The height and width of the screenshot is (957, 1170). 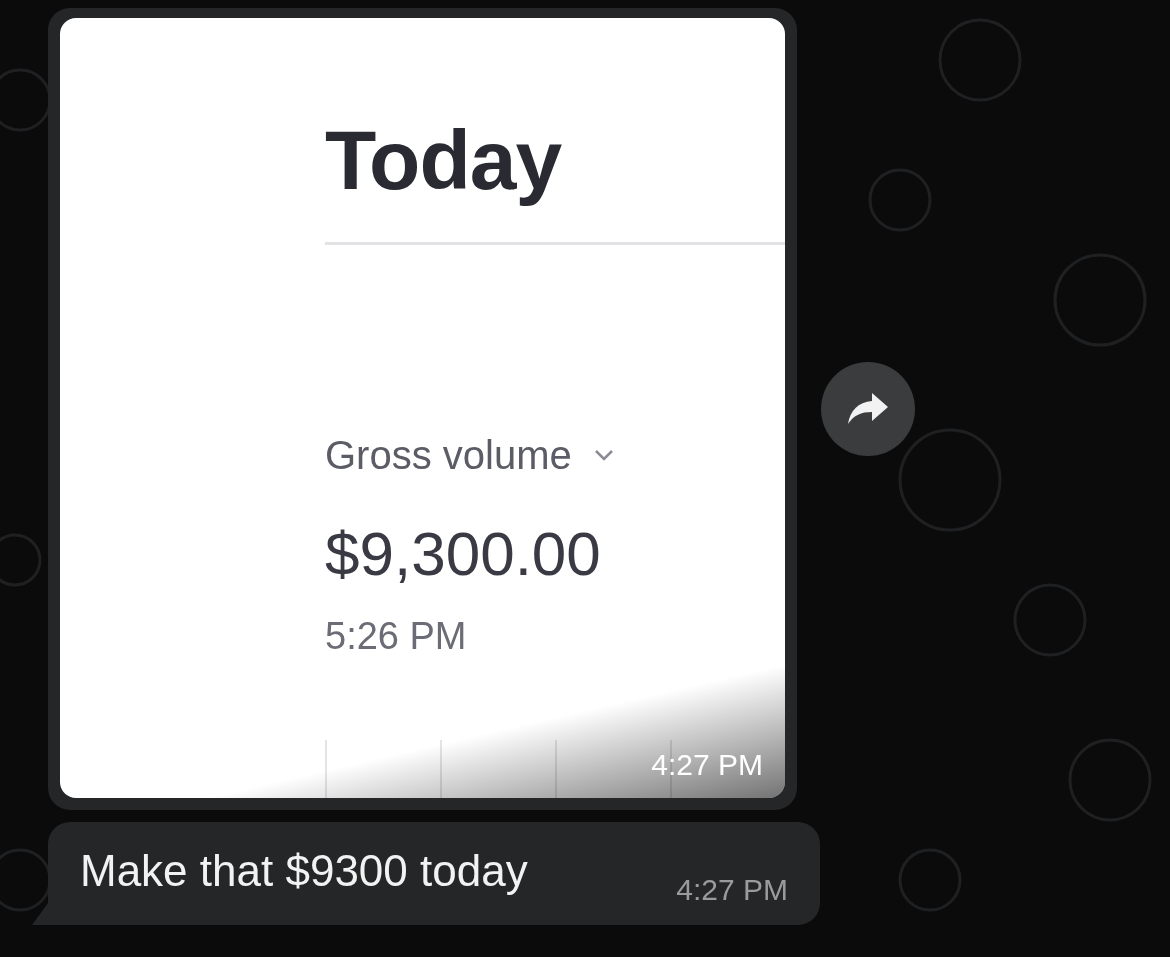 I want to click on metric-time: 5:26 PM, so click(x=396, y=636).